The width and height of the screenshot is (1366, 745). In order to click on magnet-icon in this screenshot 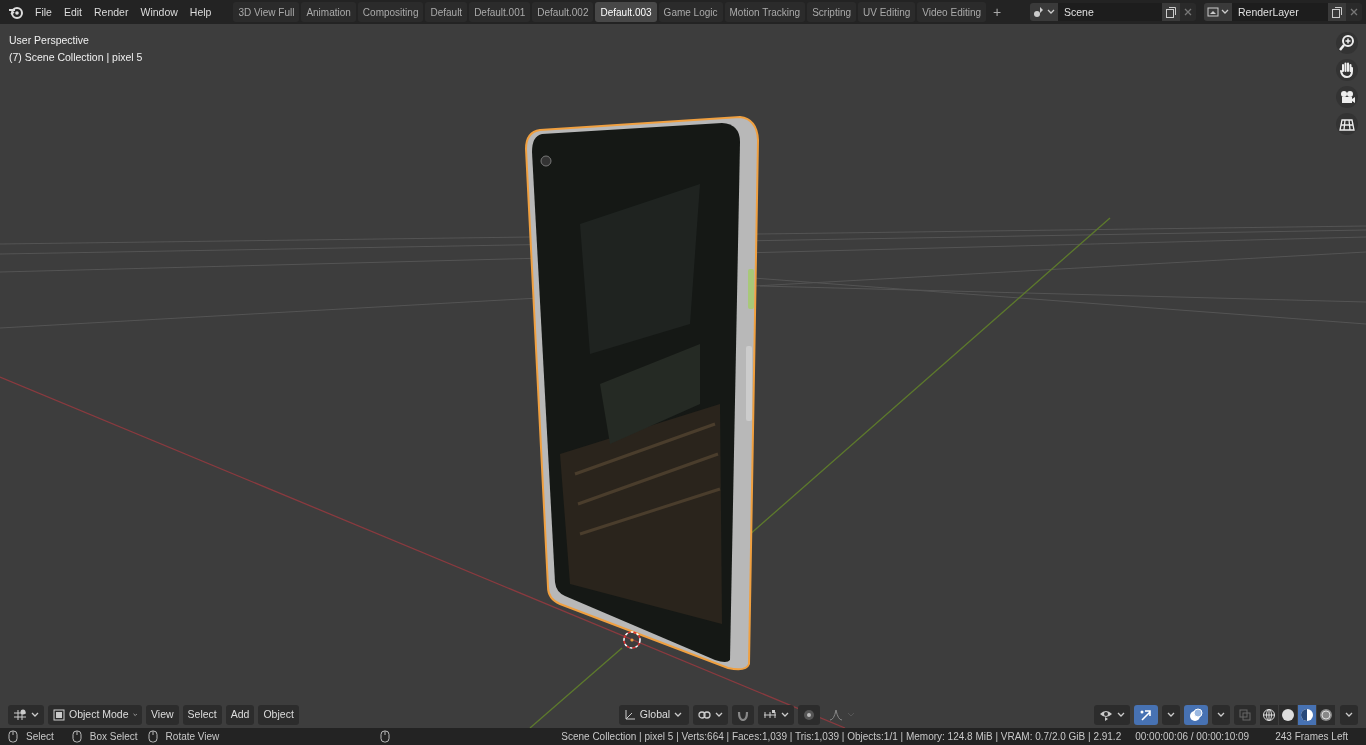, I will do `click(742, 715)`.